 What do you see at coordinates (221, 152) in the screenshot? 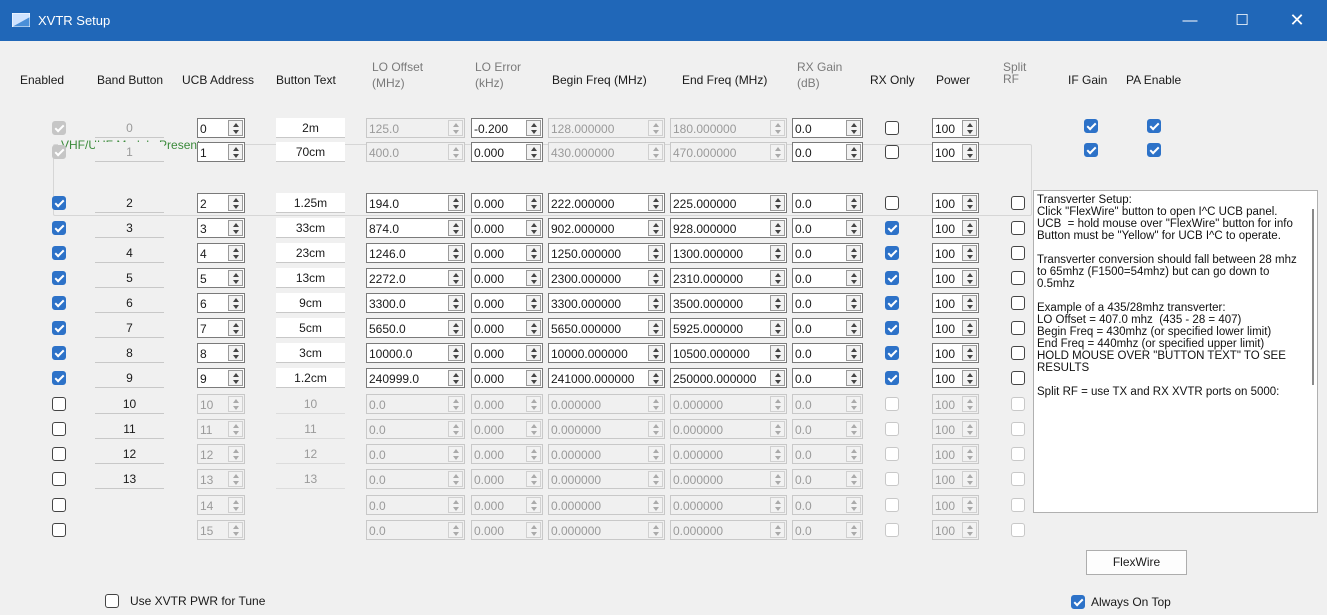
I see `ucb-address-stepper: 1` at bounding box center [221, 152].